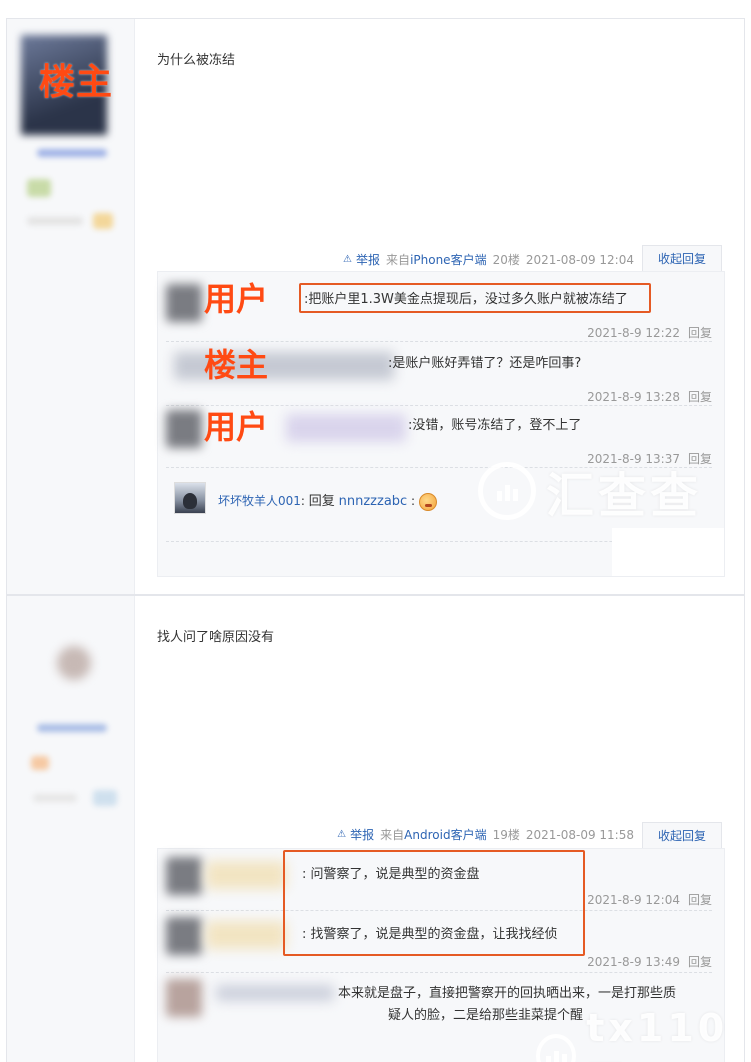 The image size is (751, 1062). What do you see at coordinates (216, 637) in the screenshot?
I see `post-content: 找人问了啥原因没有` at bounding box center [216, 637].